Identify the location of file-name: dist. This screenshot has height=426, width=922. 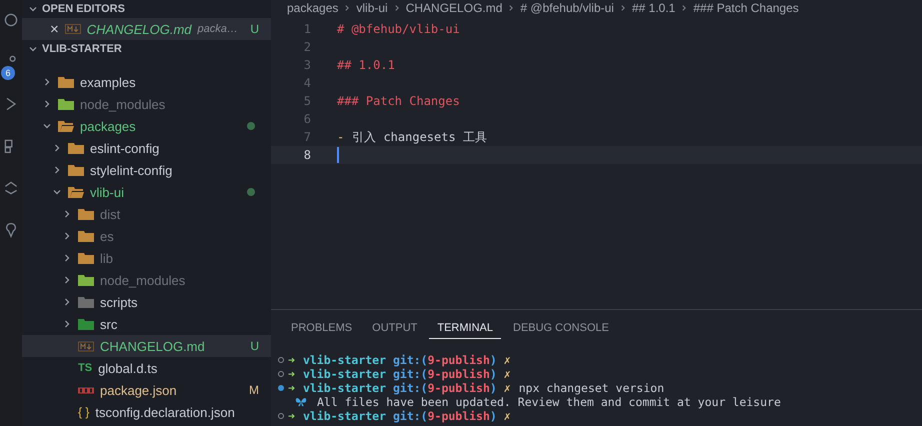
(110, 214).